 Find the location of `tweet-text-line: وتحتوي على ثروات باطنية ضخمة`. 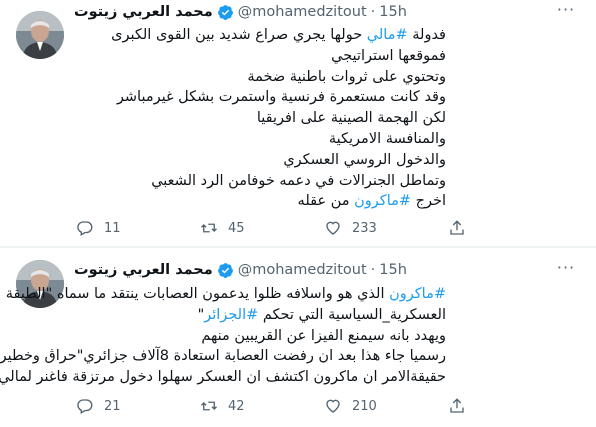

tweet-text-line: وتحتوي على ثروات باطنية ضخمة is located at coordinates (261, 77).